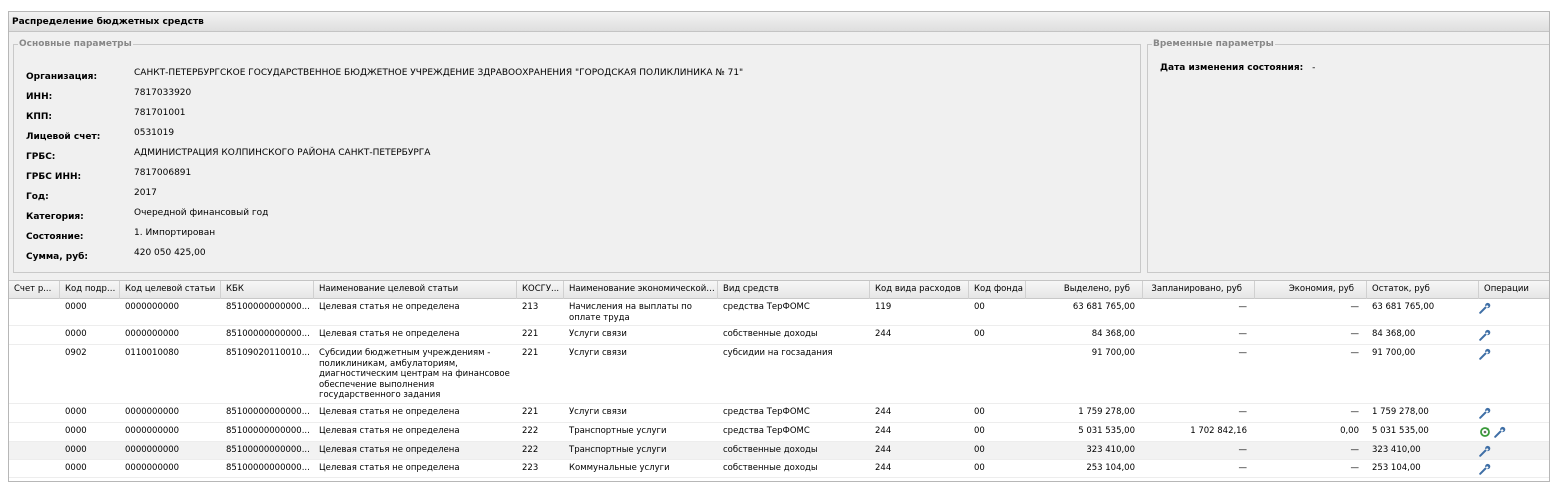 Image resolution: width=1550 pixels, height=482 pixels. What do you see at coordinates (1394, 334) in the screenshot?
I see `col-remainder-cell: 84 368,00` at bounding box center [1394, 334].